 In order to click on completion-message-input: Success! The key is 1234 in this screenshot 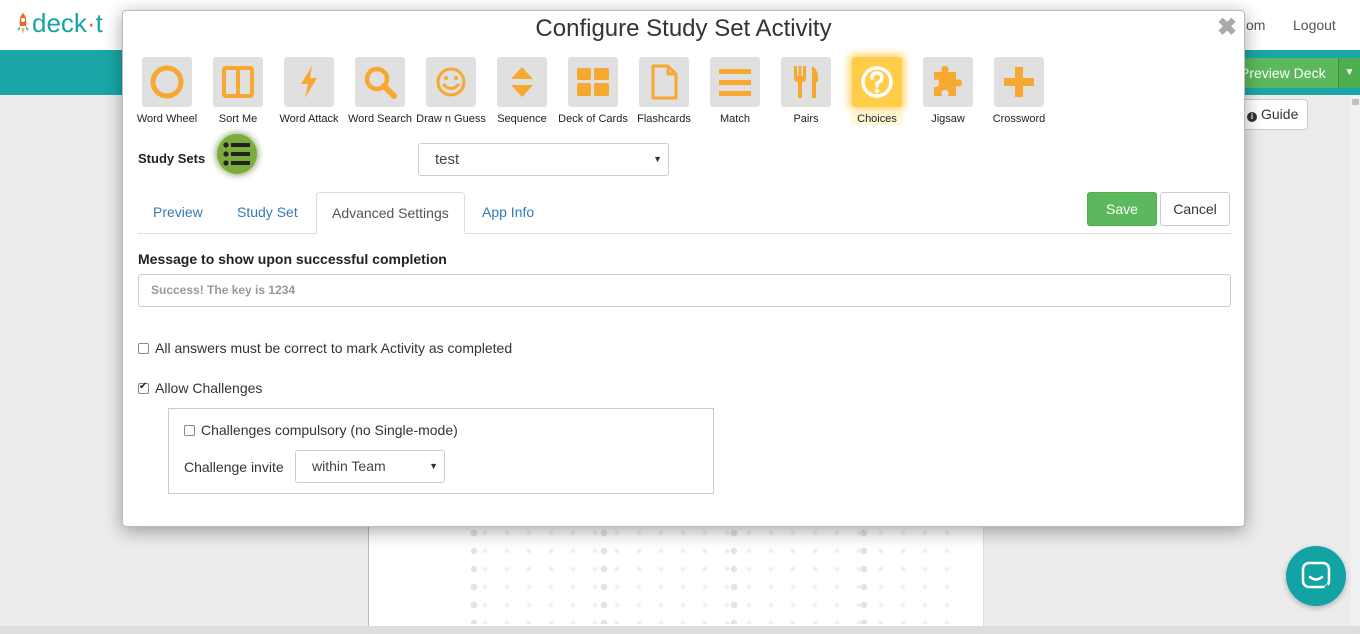, I will do `click(684, 290)`.